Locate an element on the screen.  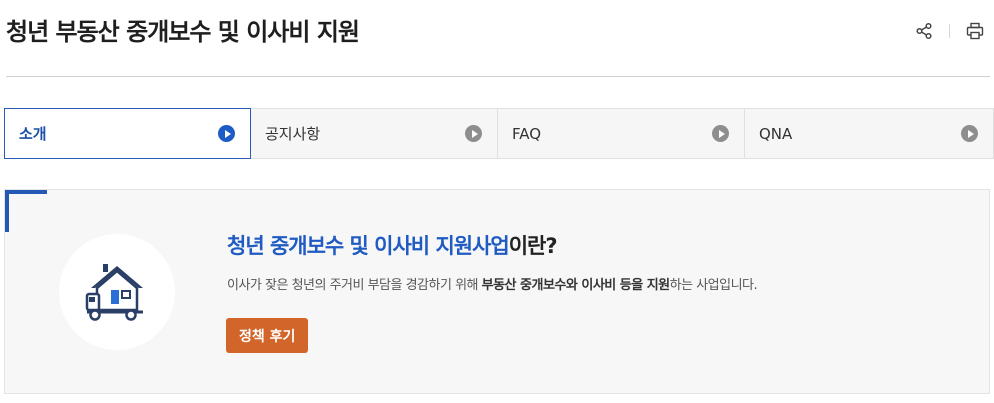
divider is located at coordinates (949, 31).